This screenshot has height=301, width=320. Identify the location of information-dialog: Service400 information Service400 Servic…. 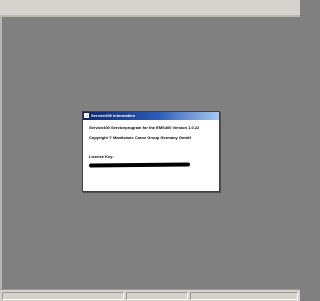
(151, 151).